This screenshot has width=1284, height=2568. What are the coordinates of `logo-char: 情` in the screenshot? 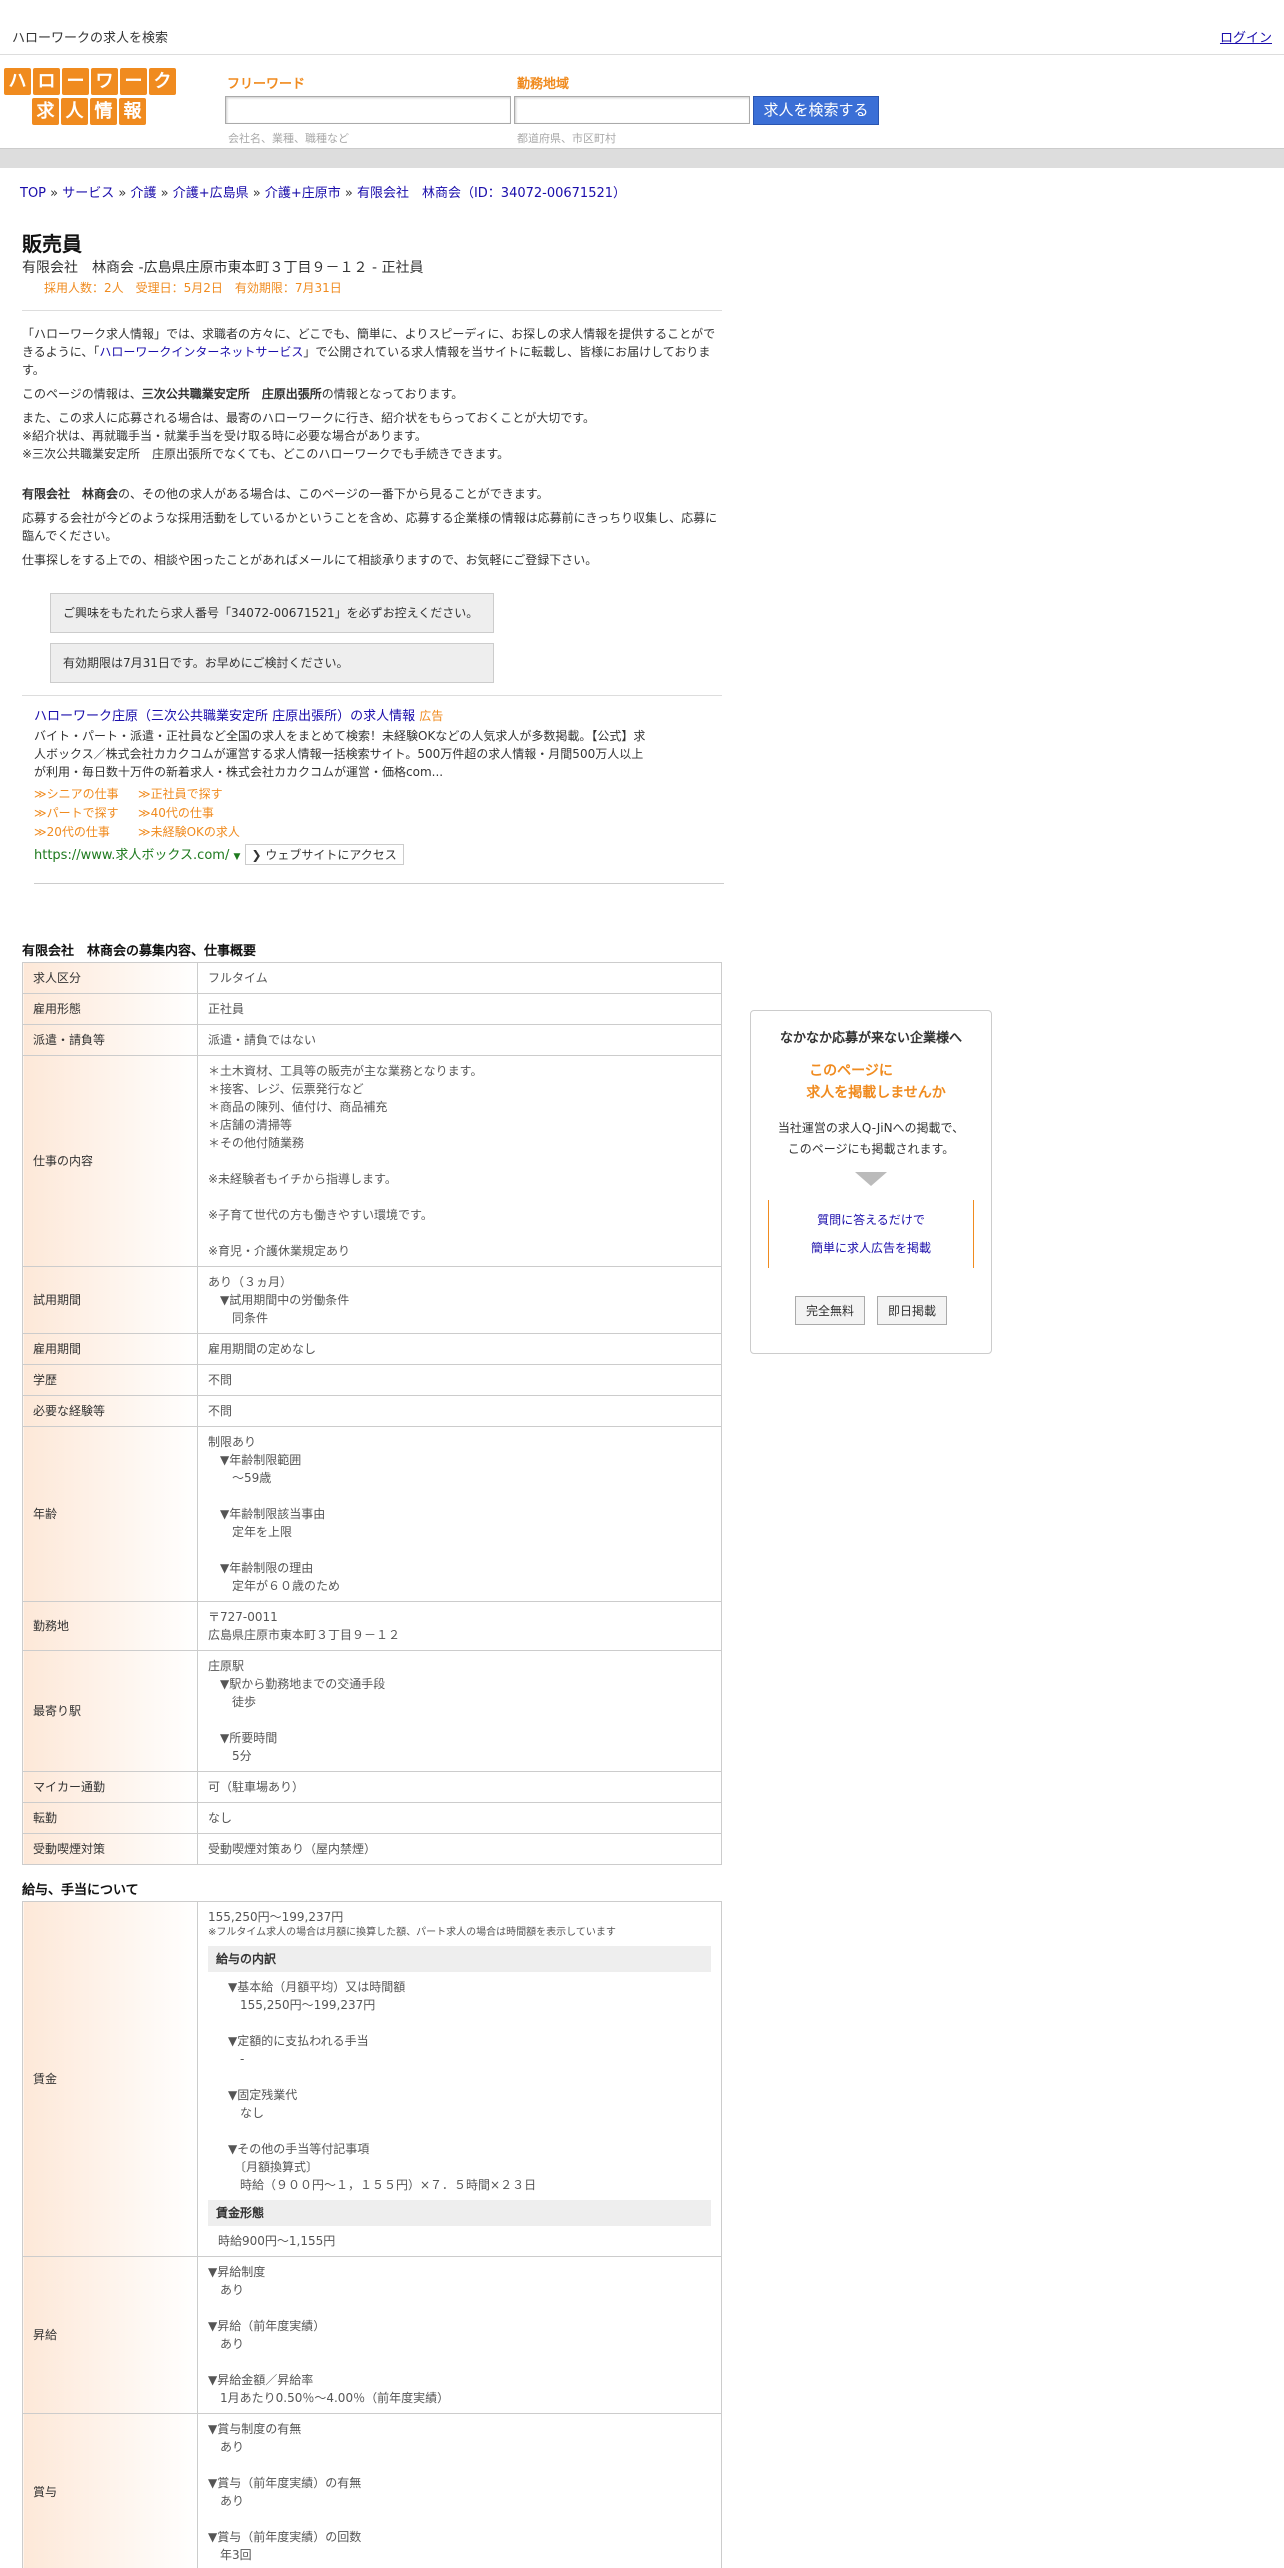 It's located at (103, 111).